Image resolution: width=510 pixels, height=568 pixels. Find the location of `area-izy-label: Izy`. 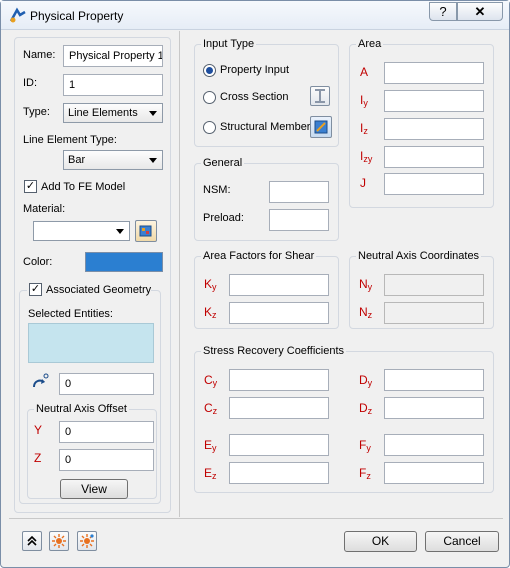

area-izy-label: Izy is located at coordinates (366, 156).